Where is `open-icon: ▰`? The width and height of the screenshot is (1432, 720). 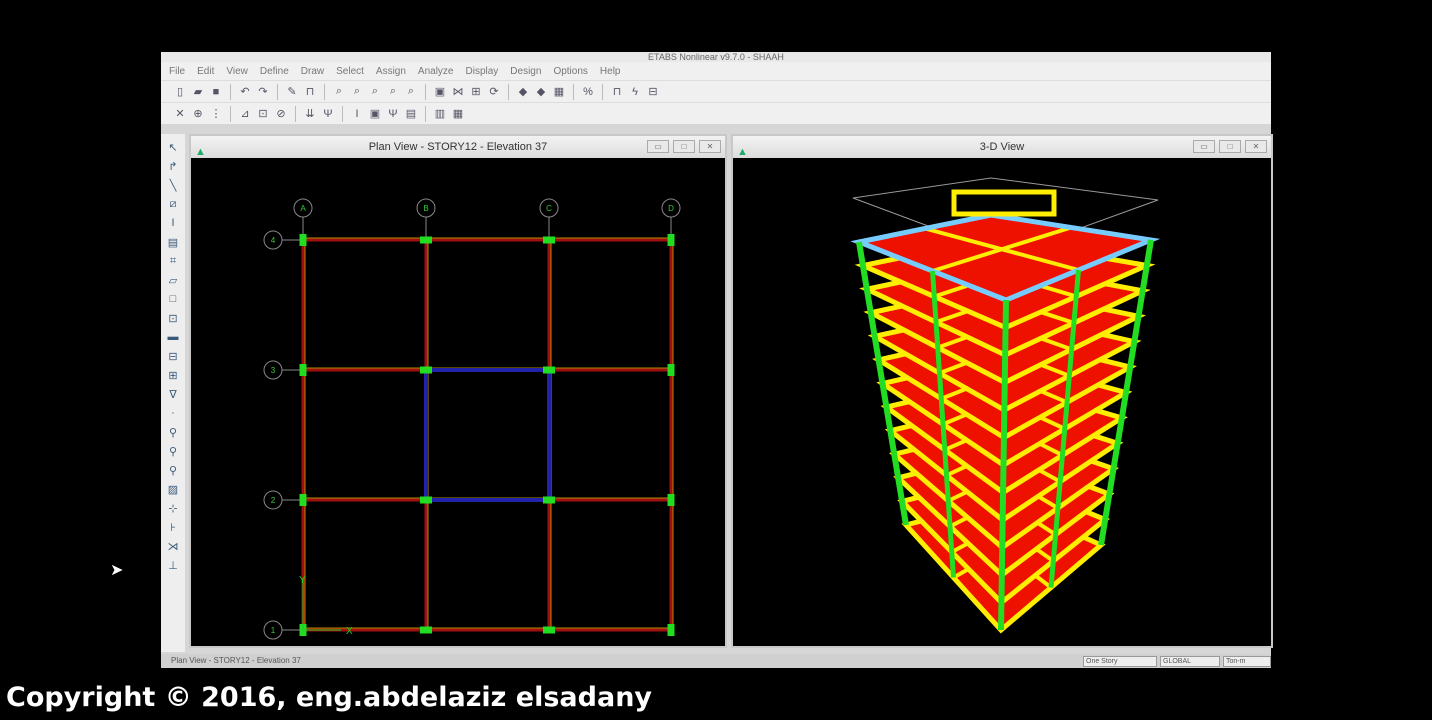
open-icon: ▰ is located at coordinates (198, 92).